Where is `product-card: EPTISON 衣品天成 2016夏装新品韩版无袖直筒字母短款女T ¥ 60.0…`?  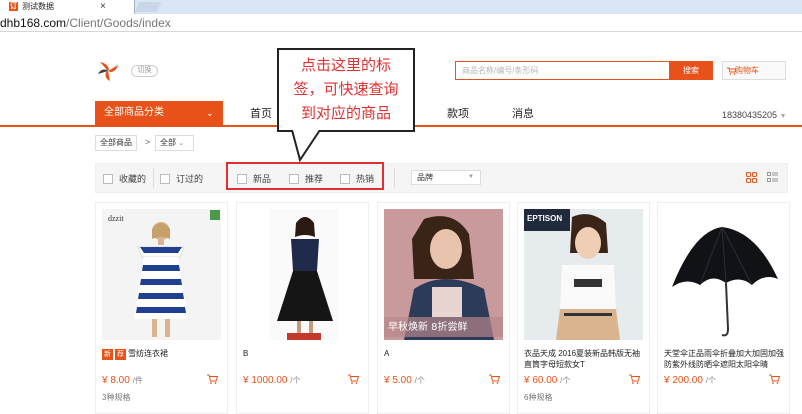
product-card: EPTISON 衣品天成 2016夏装新品韩版无袖直筒字母短款女T ¥ 60.0… is located at coordinates (583, 308).